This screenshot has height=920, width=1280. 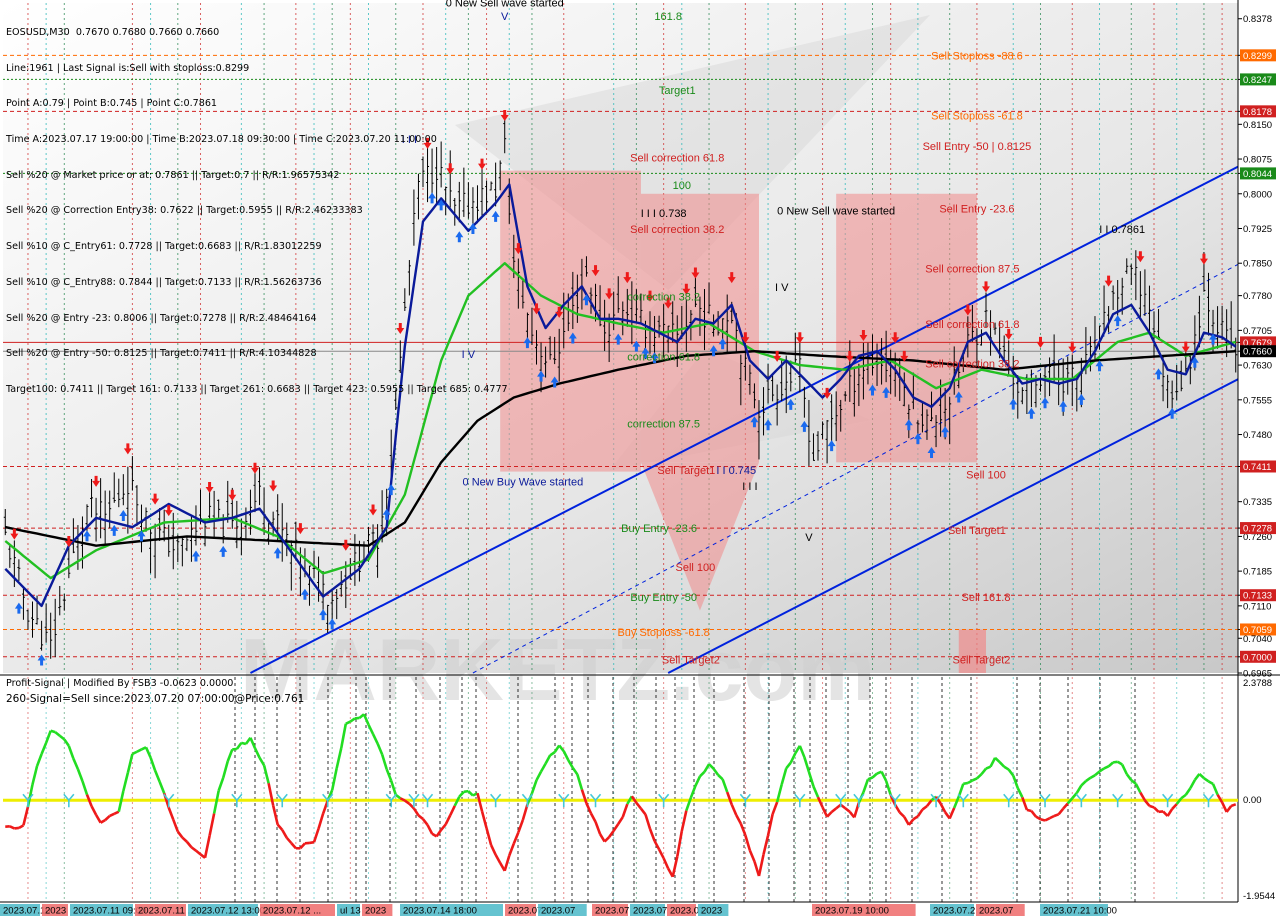 What do you see at coordinates (736, 471) in the screenshot?
I see `chart-annotation: I I 0.745` at bounding box center [736, 471].